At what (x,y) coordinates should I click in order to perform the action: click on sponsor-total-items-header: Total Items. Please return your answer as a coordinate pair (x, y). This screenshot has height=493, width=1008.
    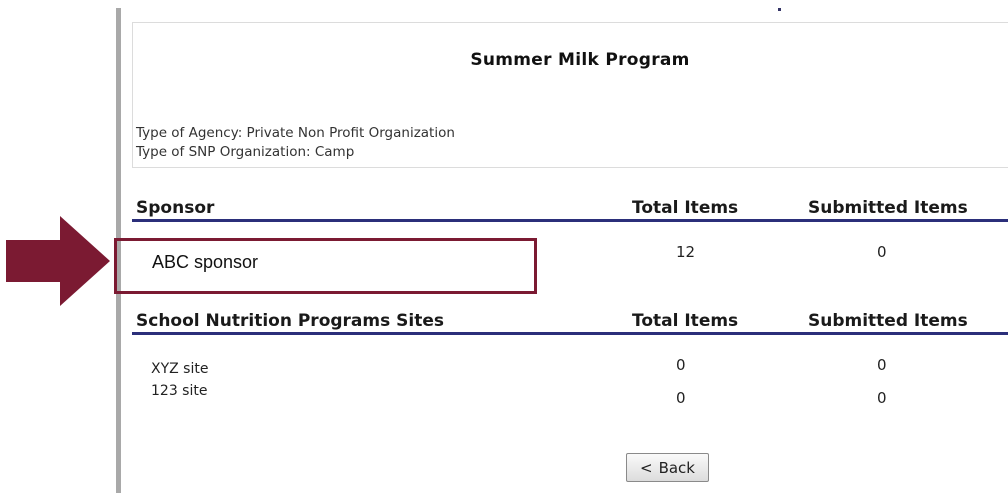
    Looking at the image, I should click on (685, 208).